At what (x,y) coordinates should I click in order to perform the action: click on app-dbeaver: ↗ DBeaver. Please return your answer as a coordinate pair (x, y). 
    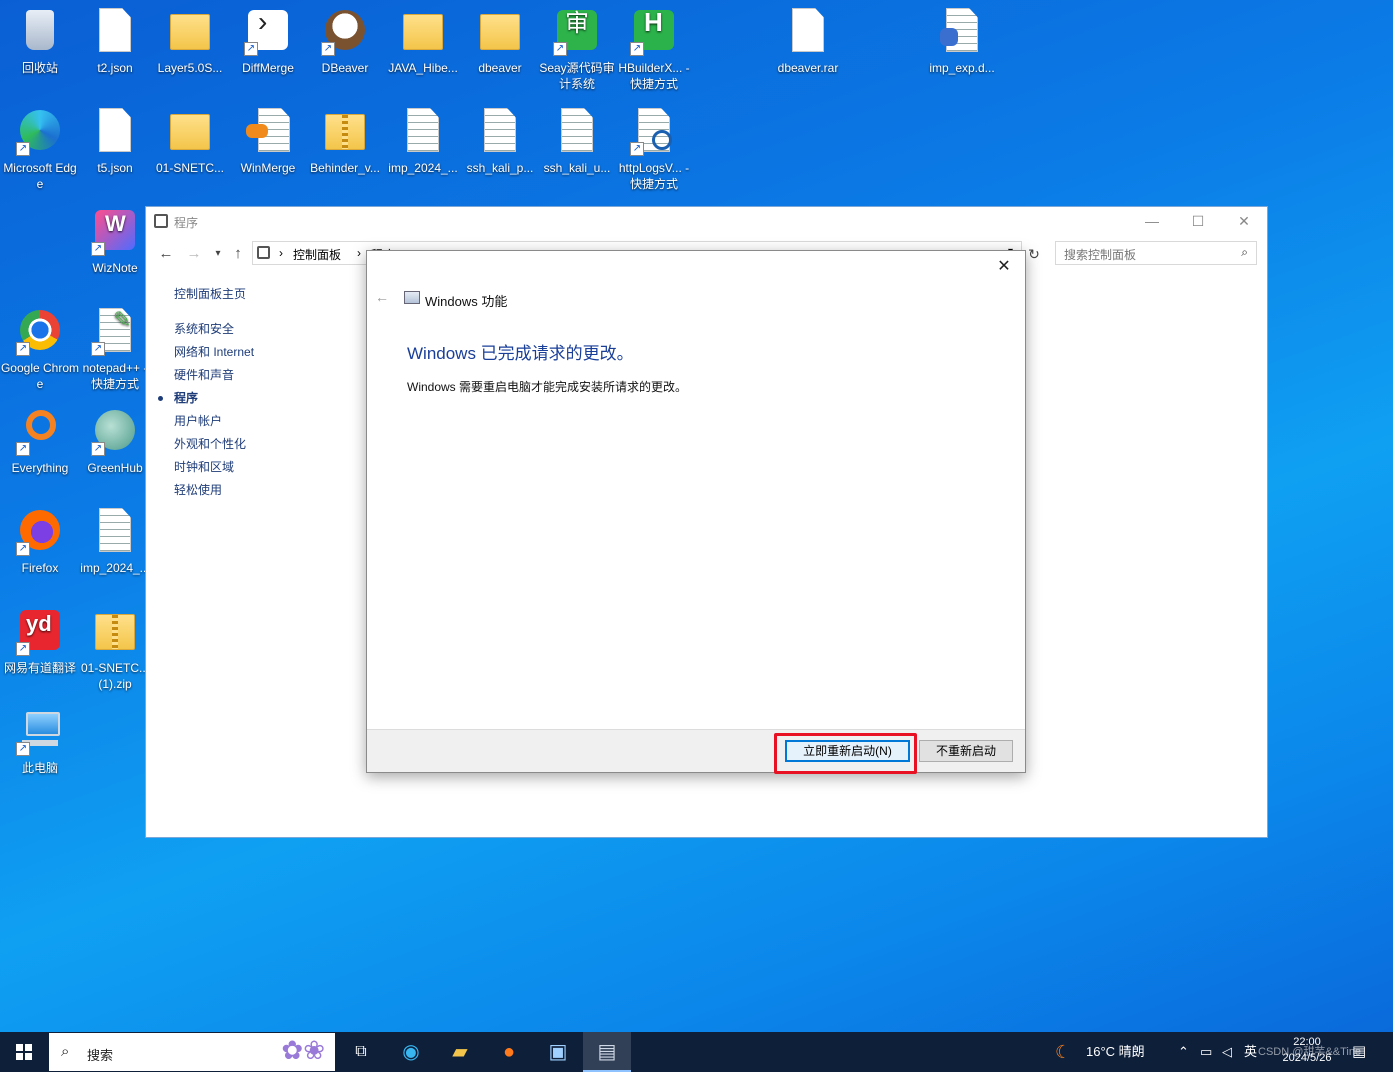
    Looking at the image, I should click on (345, 42).